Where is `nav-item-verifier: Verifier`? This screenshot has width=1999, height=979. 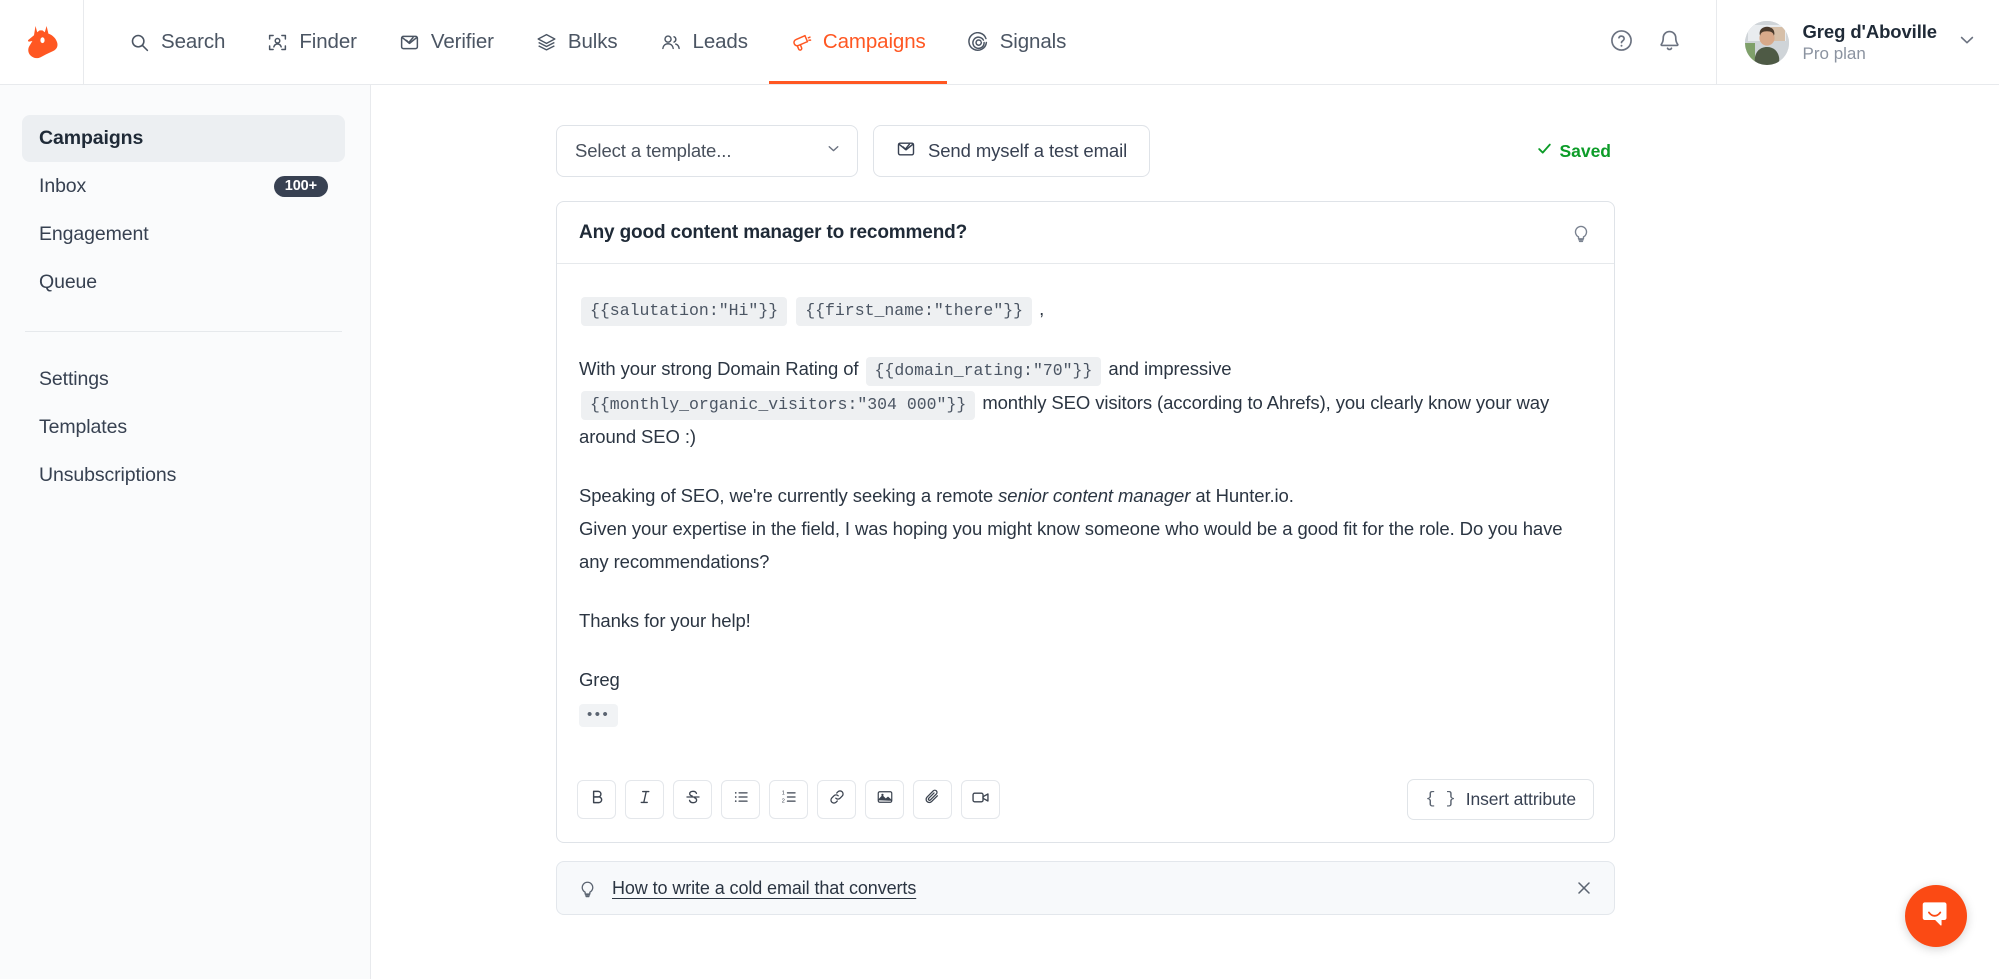 nav-item-verifier: Verifier is located at coordinates (446, 42).